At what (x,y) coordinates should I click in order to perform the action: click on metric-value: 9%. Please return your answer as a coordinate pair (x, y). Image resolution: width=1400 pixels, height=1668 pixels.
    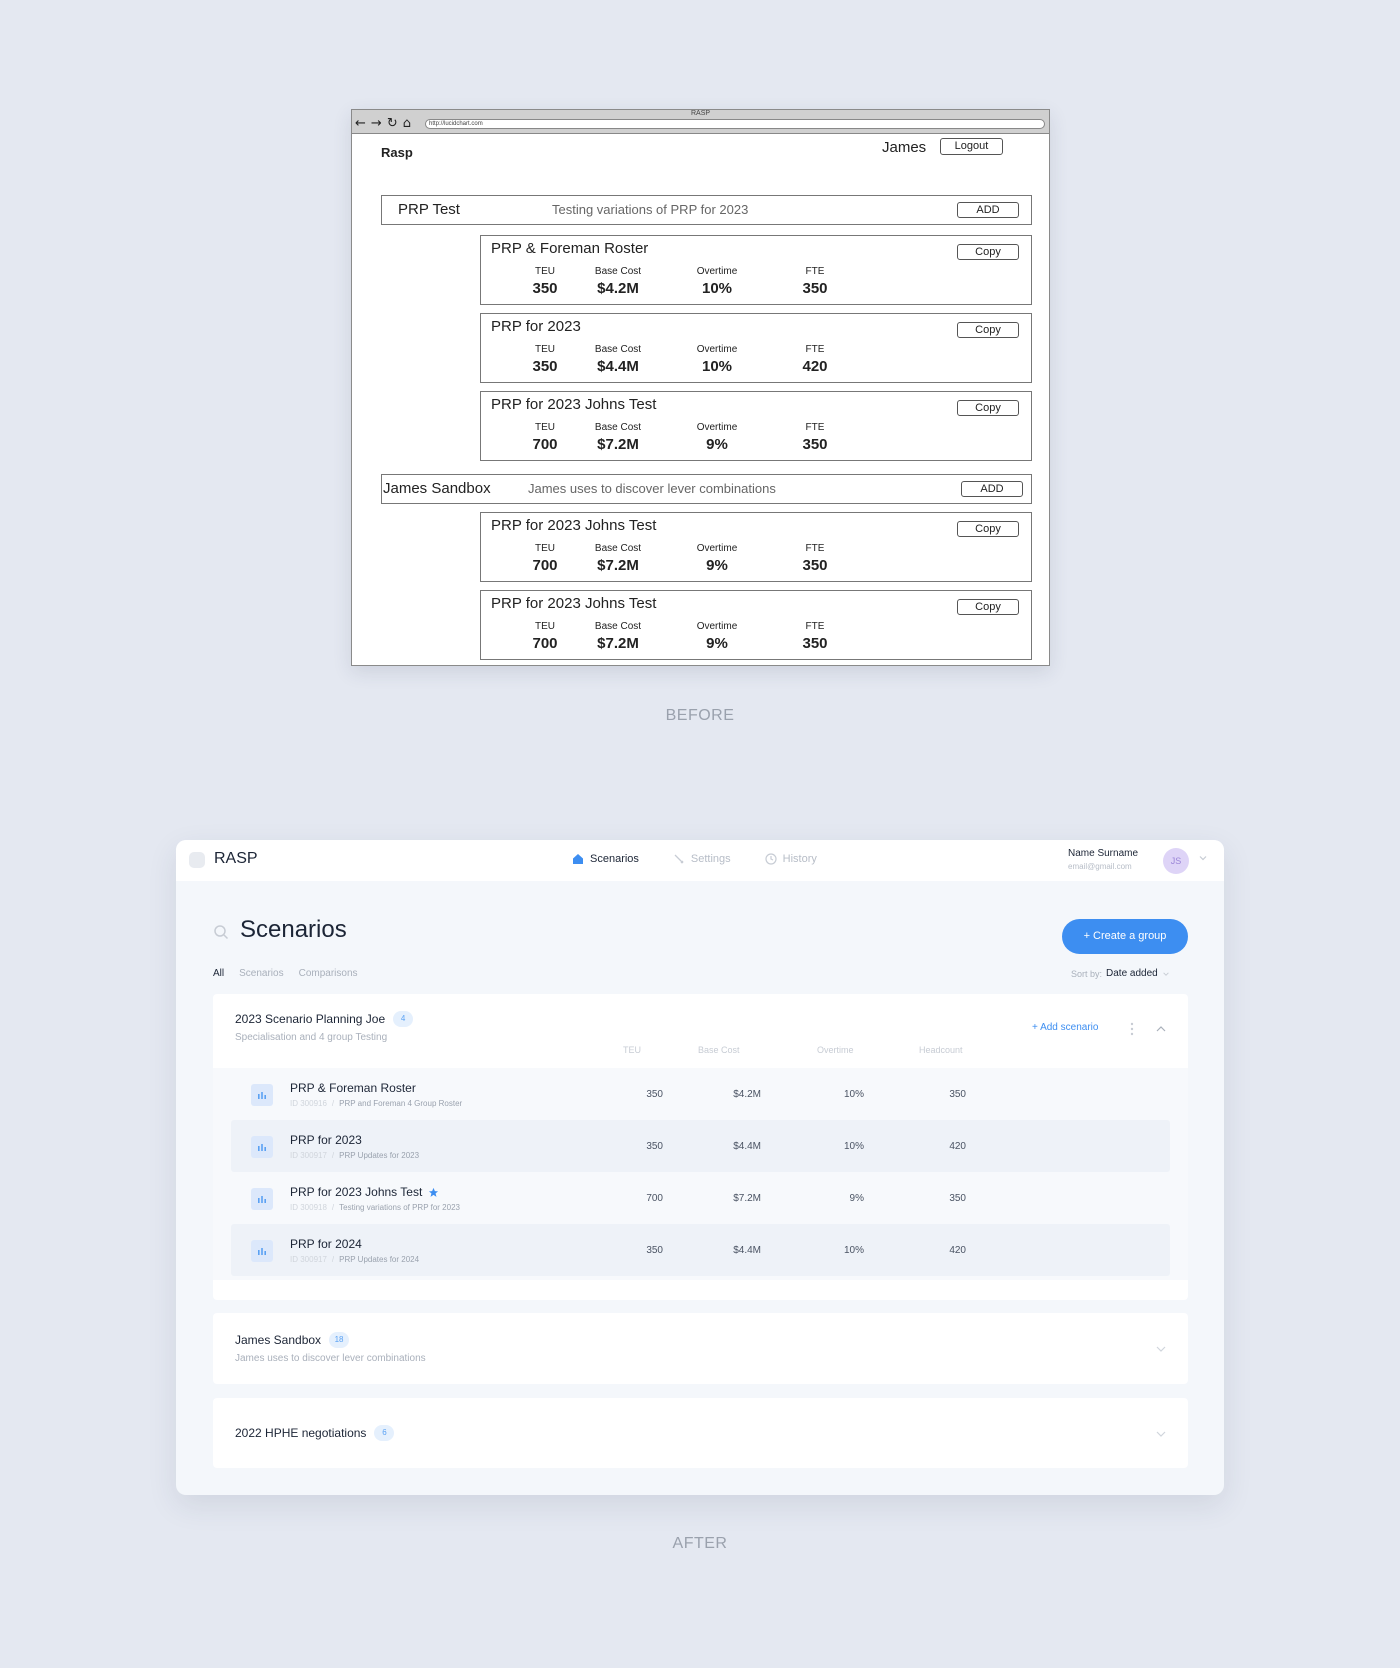
    Looking at the image, I should click on (717, 444).